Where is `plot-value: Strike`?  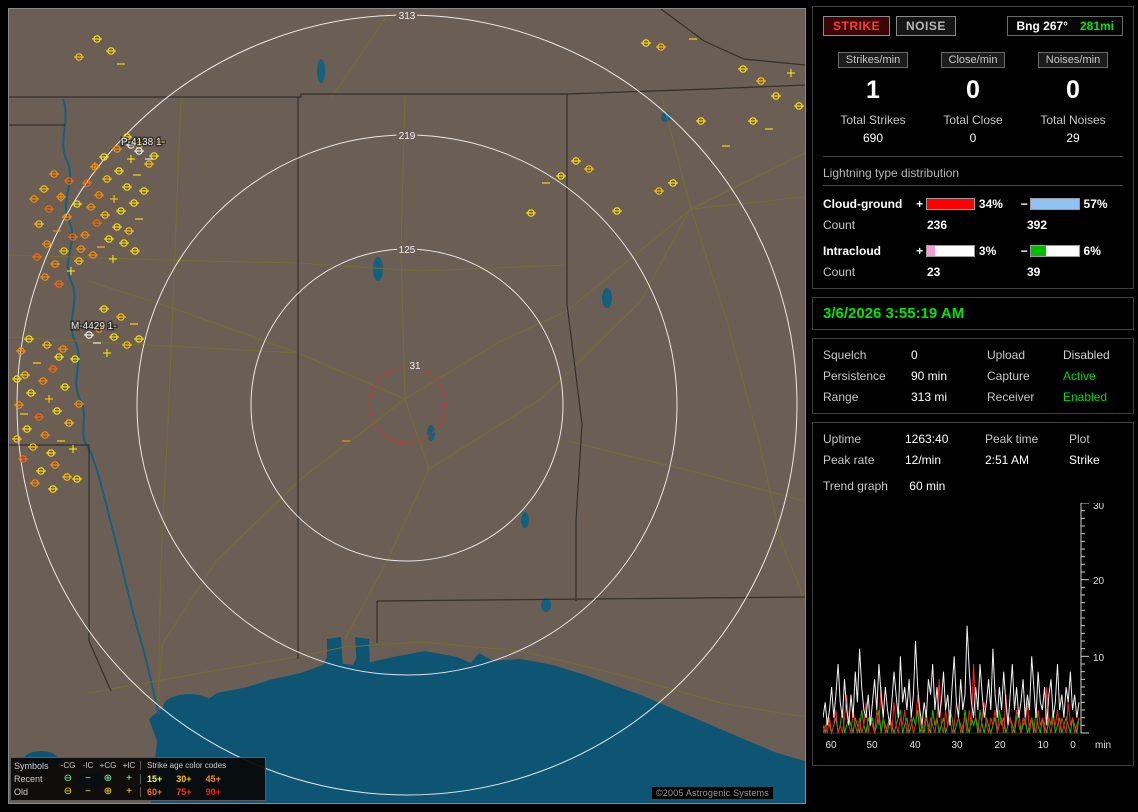
plot-value: Strike is located at coordinates (1084, 460).